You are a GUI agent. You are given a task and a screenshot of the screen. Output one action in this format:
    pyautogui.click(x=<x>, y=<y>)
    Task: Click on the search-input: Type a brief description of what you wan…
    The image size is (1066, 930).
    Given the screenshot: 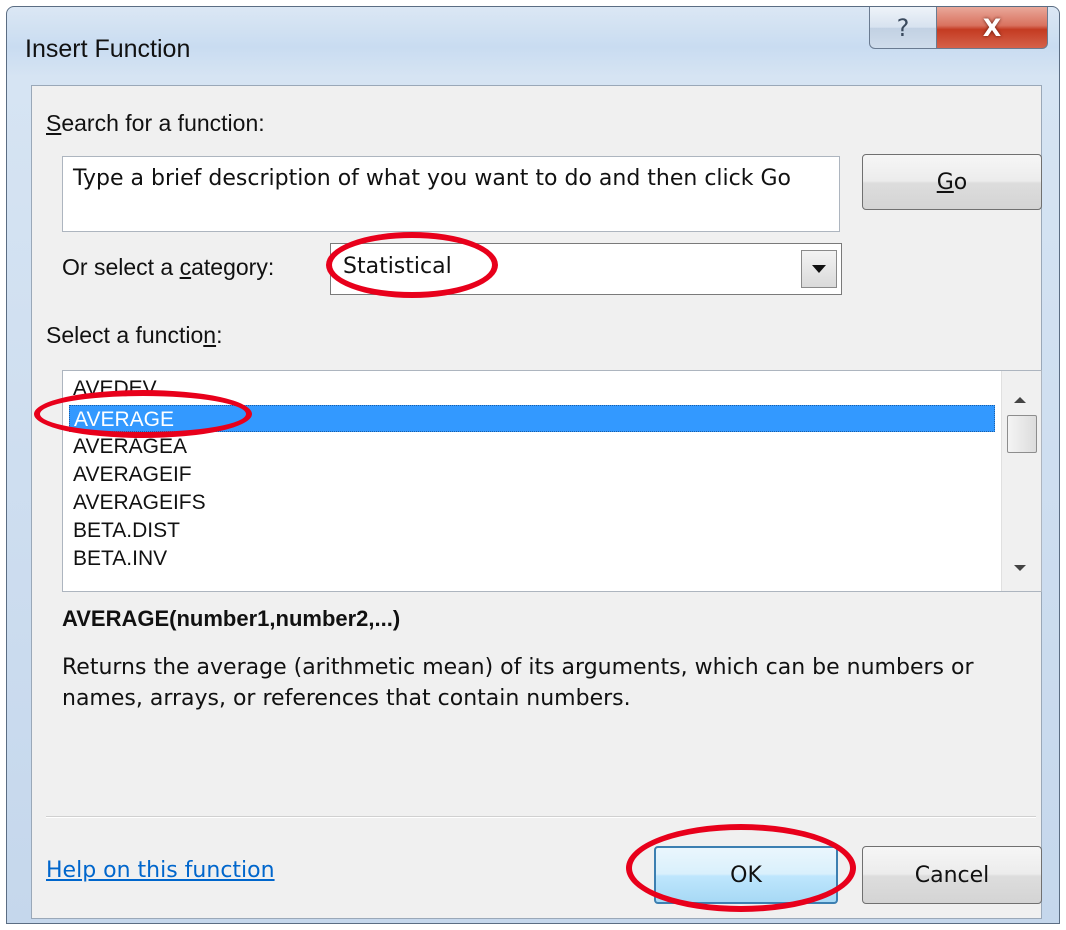 What is the action you would take?
    pyautogui.click(x=451, y=194)
    